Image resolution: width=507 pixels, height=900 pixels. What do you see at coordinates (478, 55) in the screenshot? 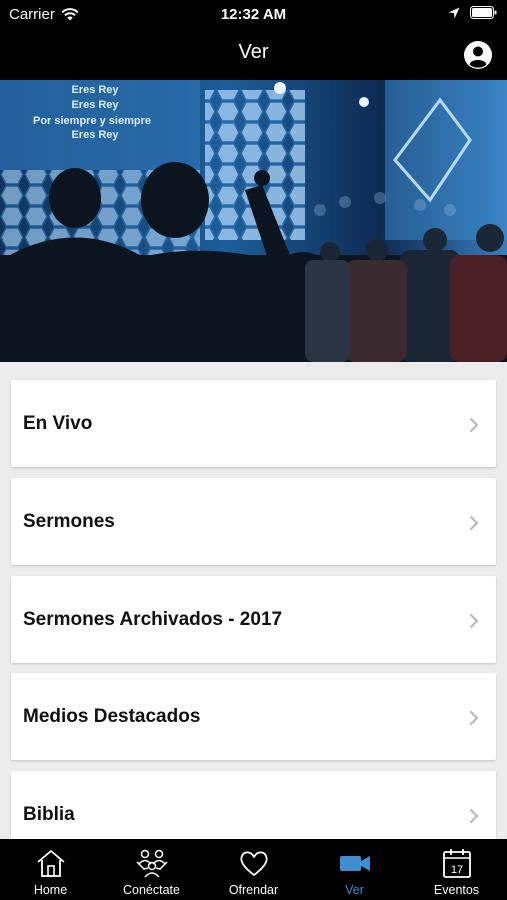
I see `profile-icon` at bounding box center [478, 55].